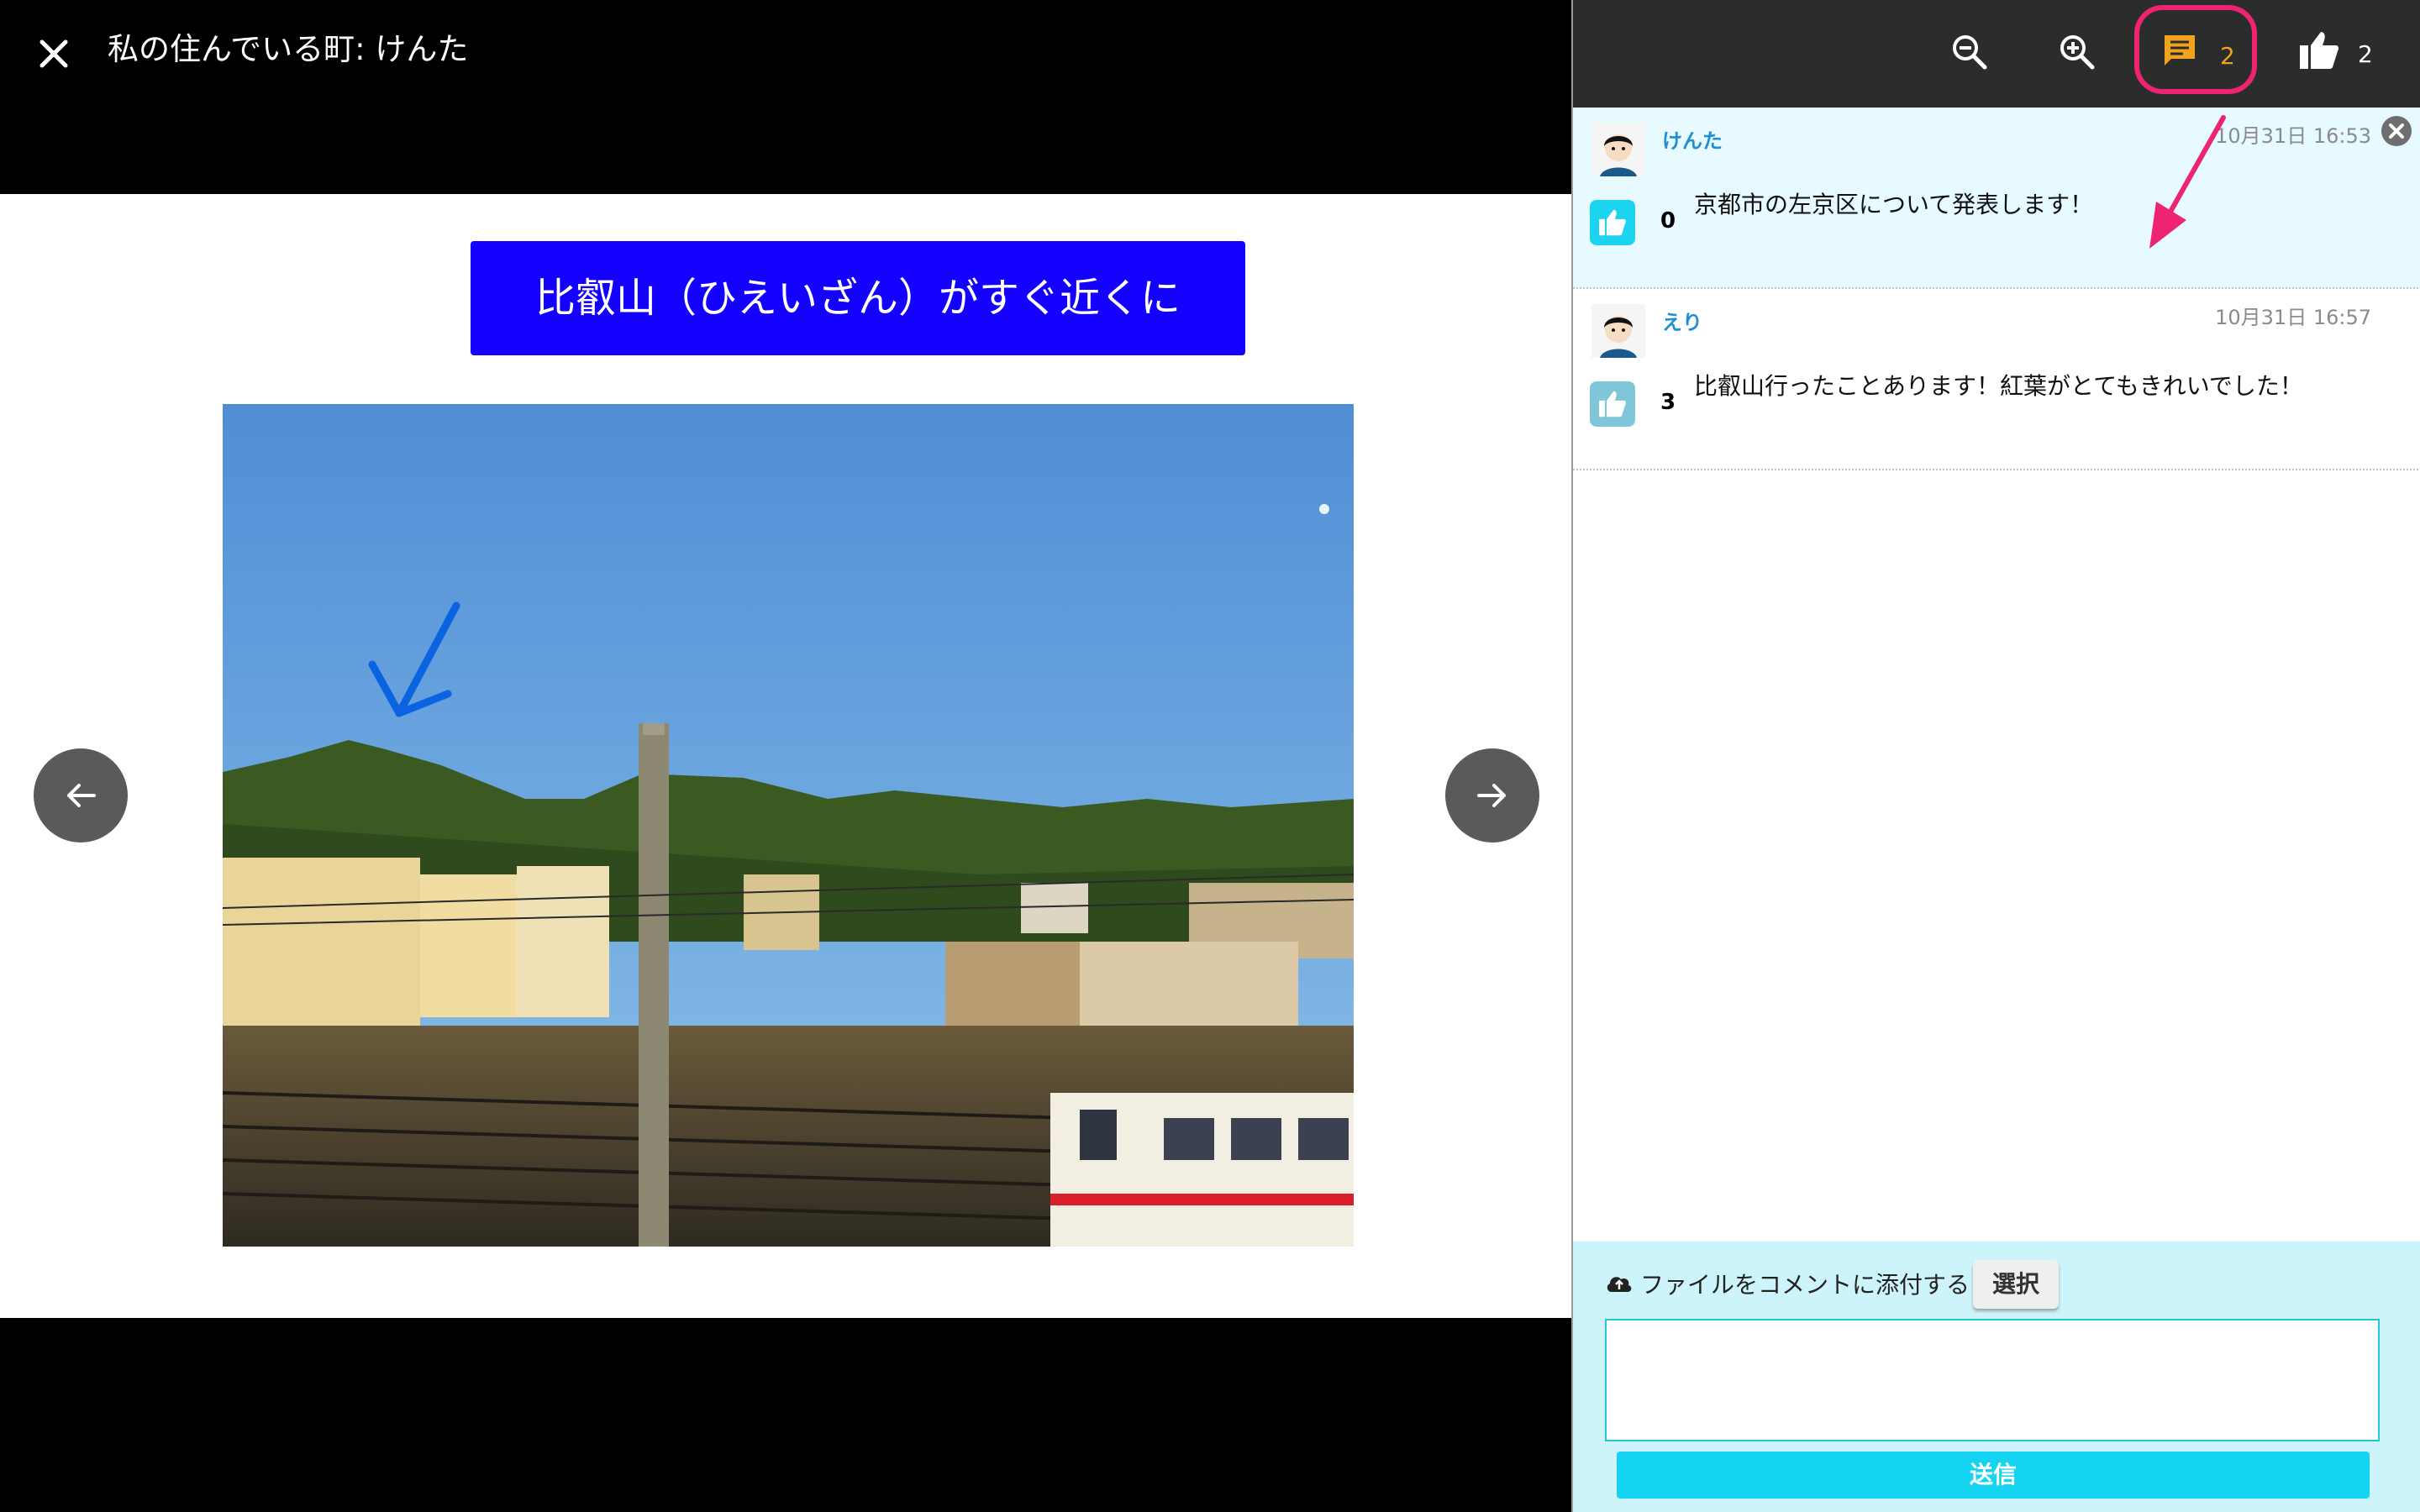 The height and width of the screenshot is (1512, 2420). What do you see at coordinates (2227, 56) in the screenshot?
I see `comments-count: 2` at bounding box center [2227, 56].